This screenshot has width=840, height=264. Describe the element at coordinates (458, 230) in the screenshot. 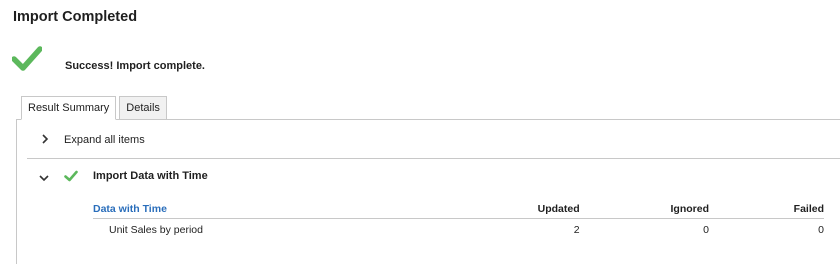

I see `table-row: Unit Sales by period 2 0 0` at that location.